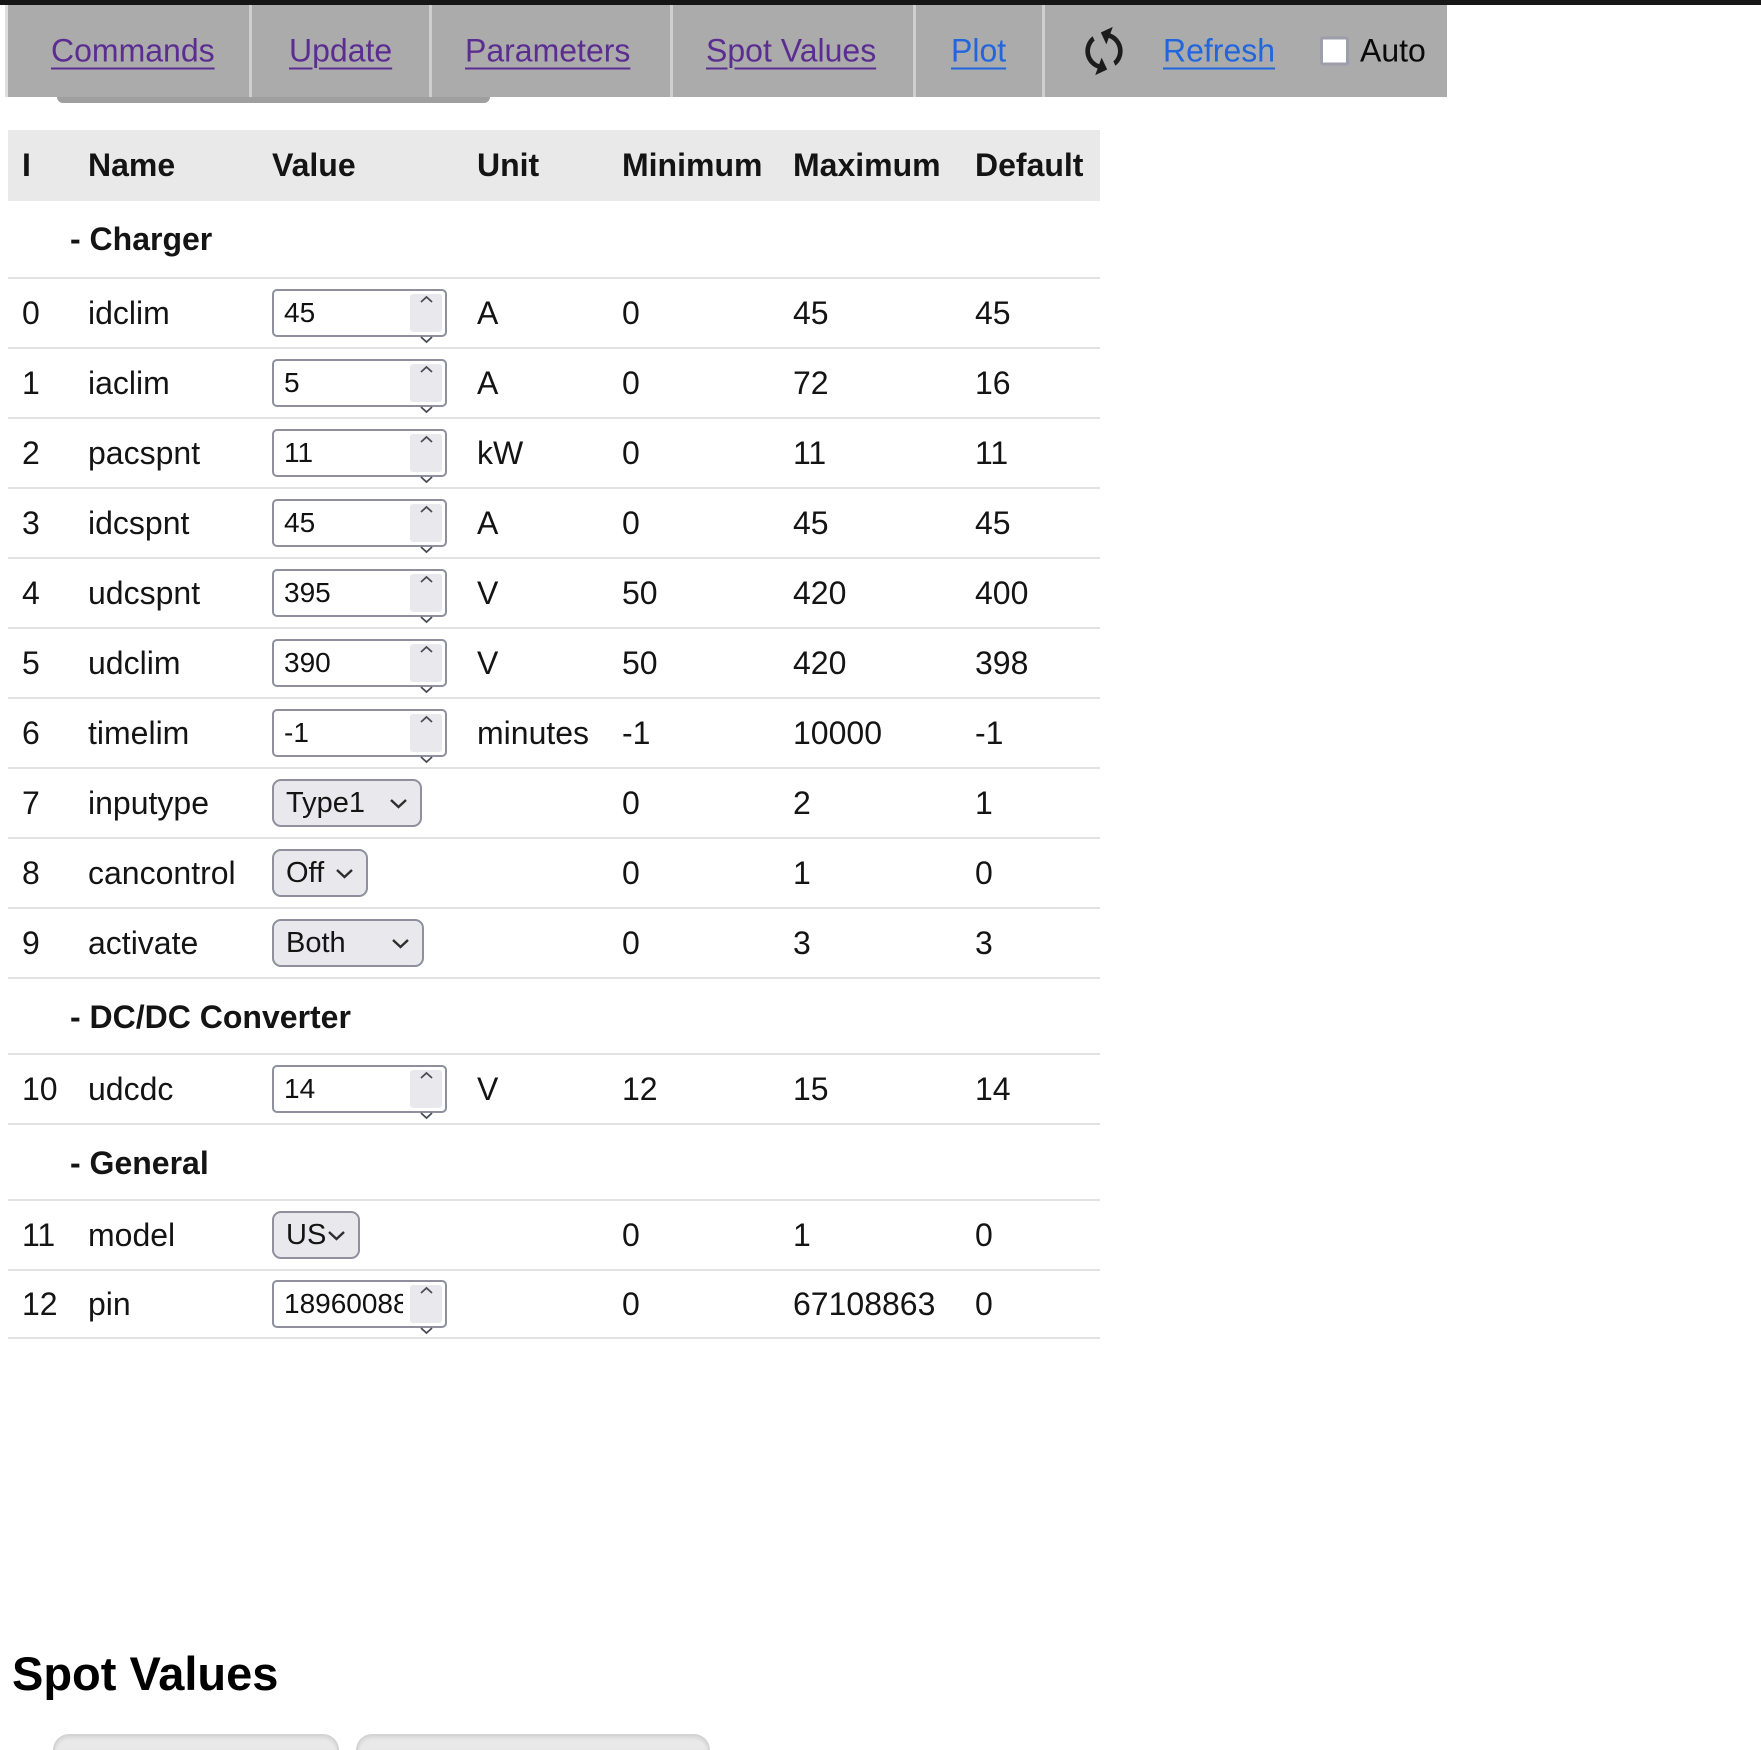 Image resolution: width=1761 pixels, height=1750 pixels. Describe the element at coordinates (31, 662) in the screenshot. I see `param-index: 5` at that location.